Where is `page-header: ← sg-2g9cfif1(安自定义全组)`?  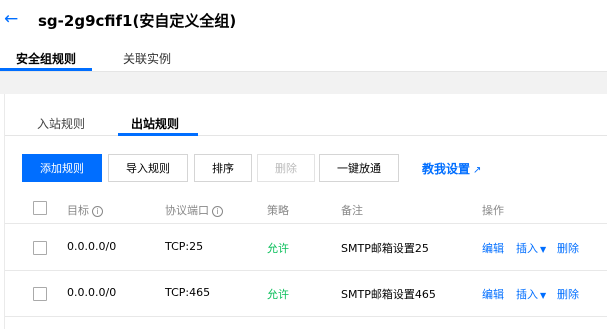
page-header: ← sg-2g9cfif1(安自定义全组) is located at coordinates (303, 21).